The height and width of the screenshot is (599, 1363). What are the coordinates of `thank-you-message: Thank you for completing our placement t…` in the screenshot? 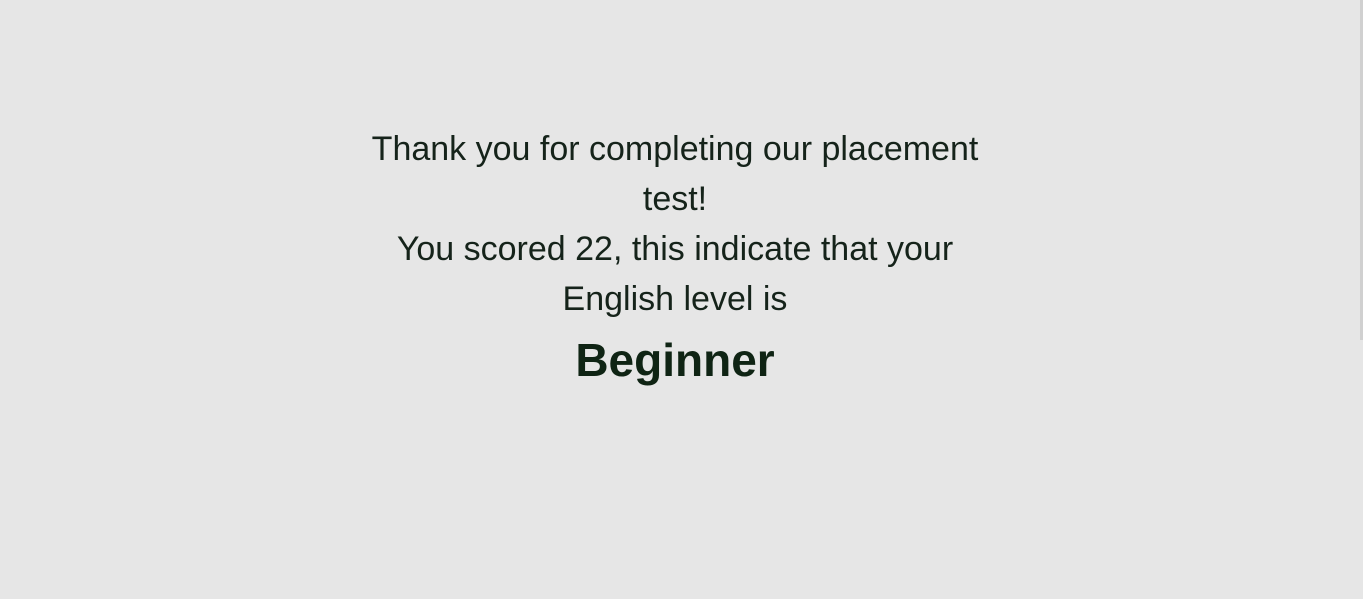 It's located at (675, 174).